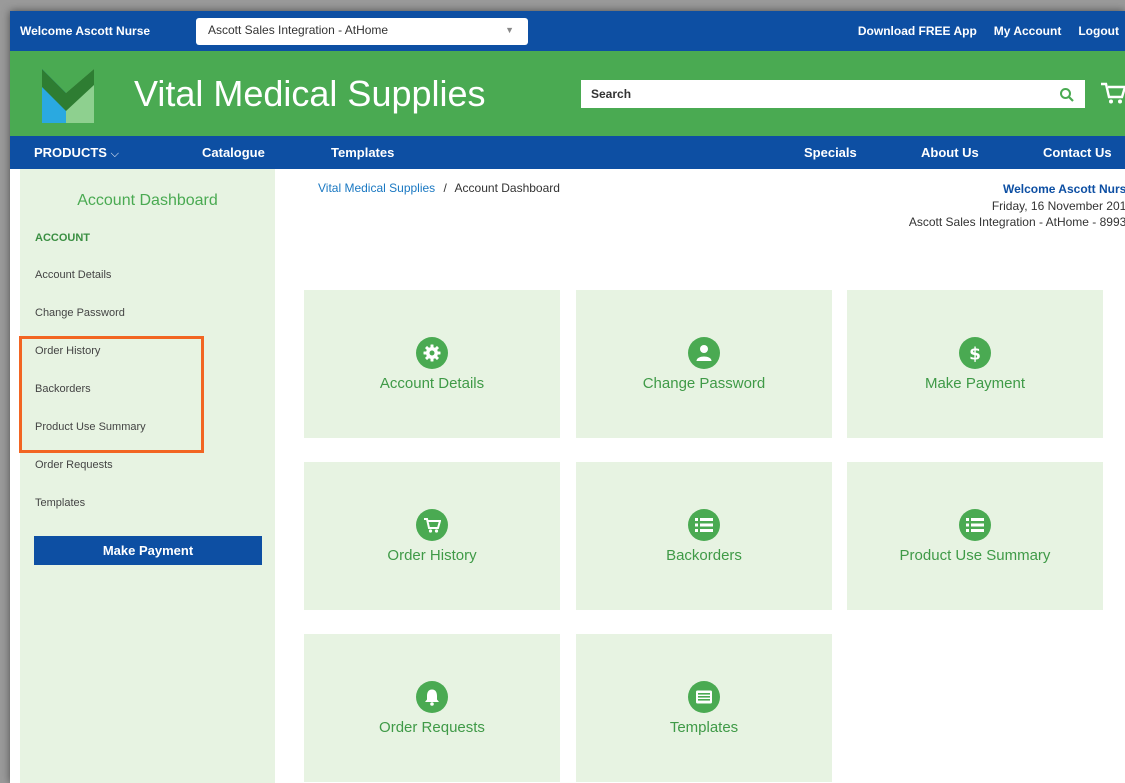 The width and height of the screenshot is (1125, 783). I want to click on tile-product-use-summary: Product Use Summary, so click(975, 536).